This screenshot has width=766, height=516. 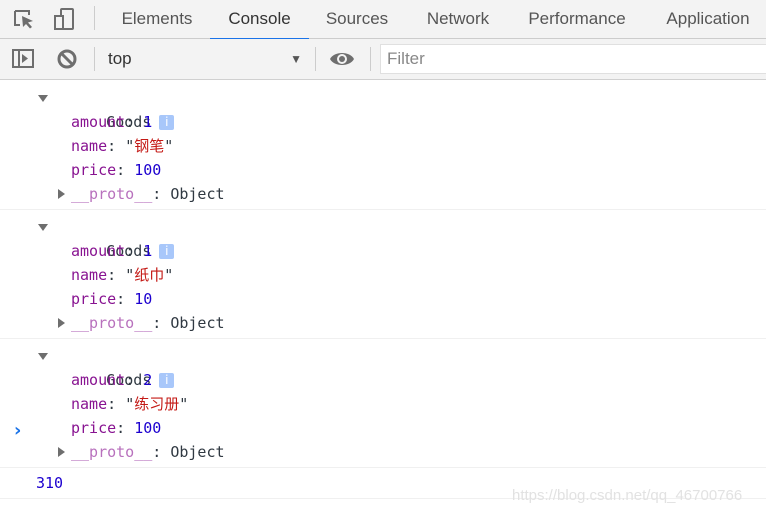 What do you see at coordinates (148, 380) in the screenshot?
I see `property-value: 2` at bounding box center [148, 380].